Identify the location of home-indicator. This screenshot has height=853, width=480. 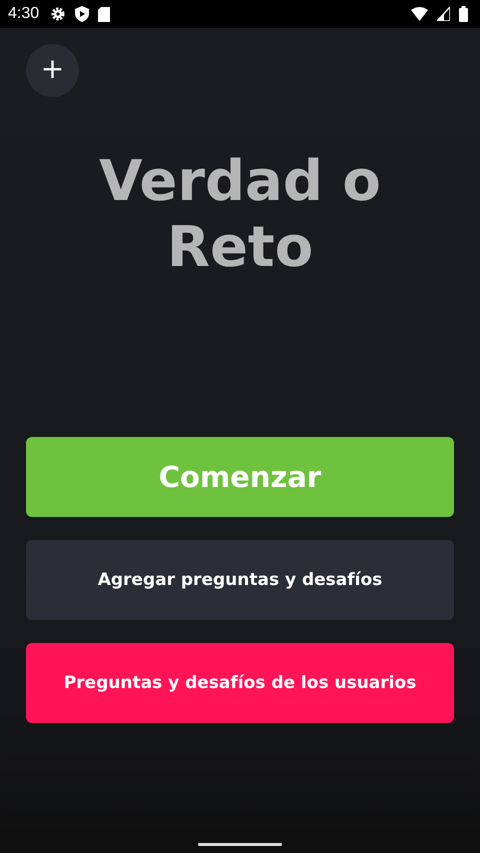
(240, 844).